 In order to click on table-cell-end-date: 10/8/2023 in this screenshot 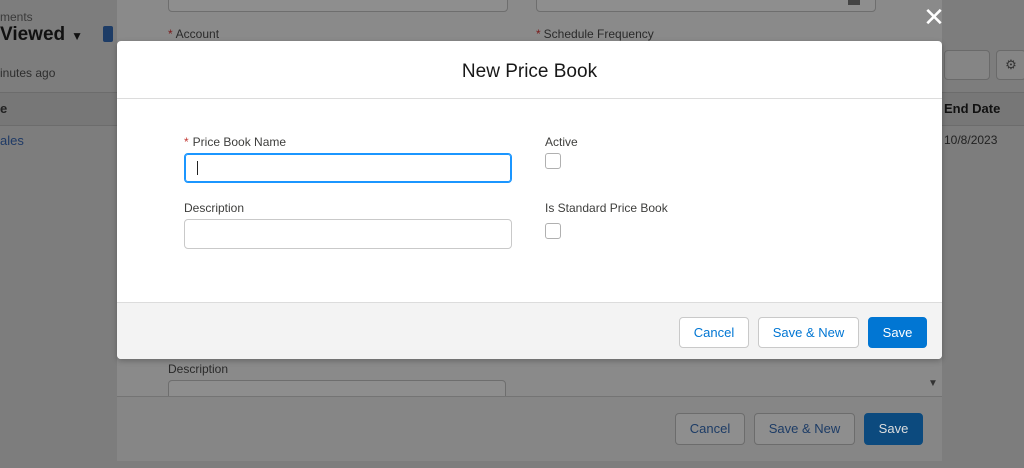, I will do `click(971, 140)`.